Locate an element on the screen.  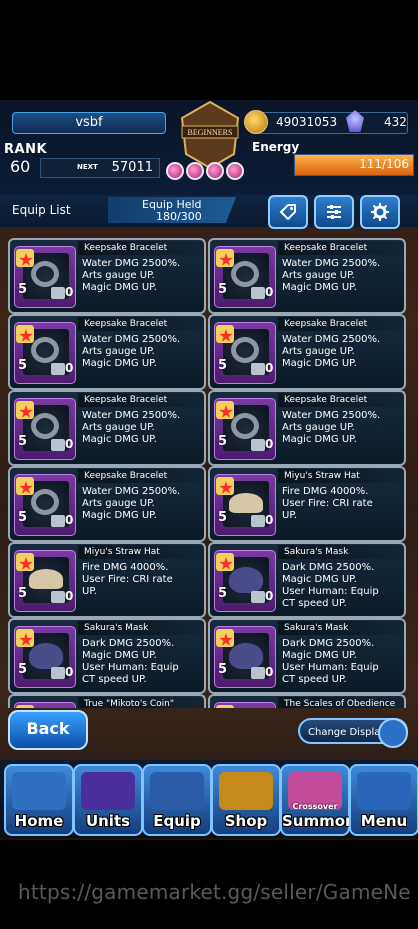
tag-icon is located at coordinates (287, 212).